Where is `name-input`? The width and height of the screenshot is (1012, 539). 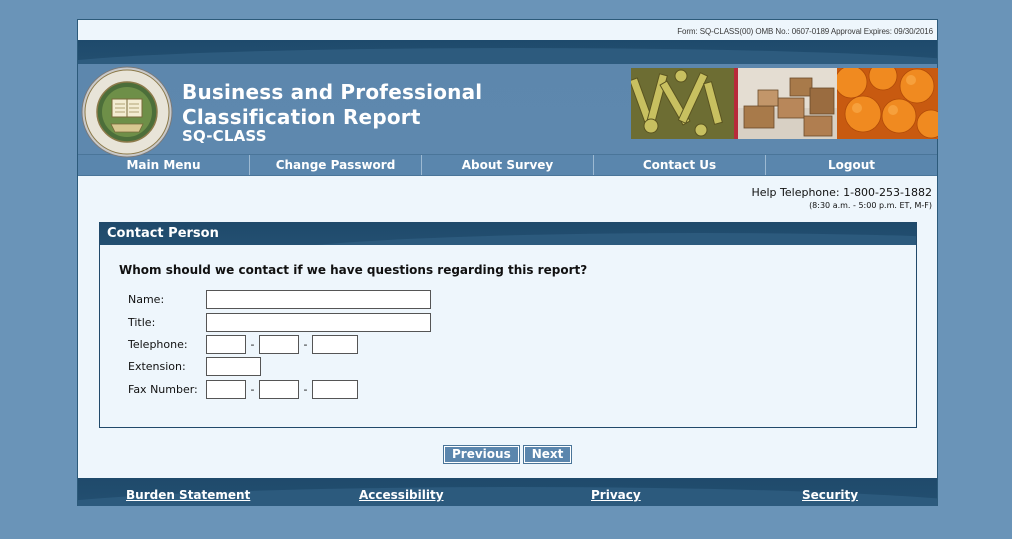 name-input is located at coordinates (318, 299).